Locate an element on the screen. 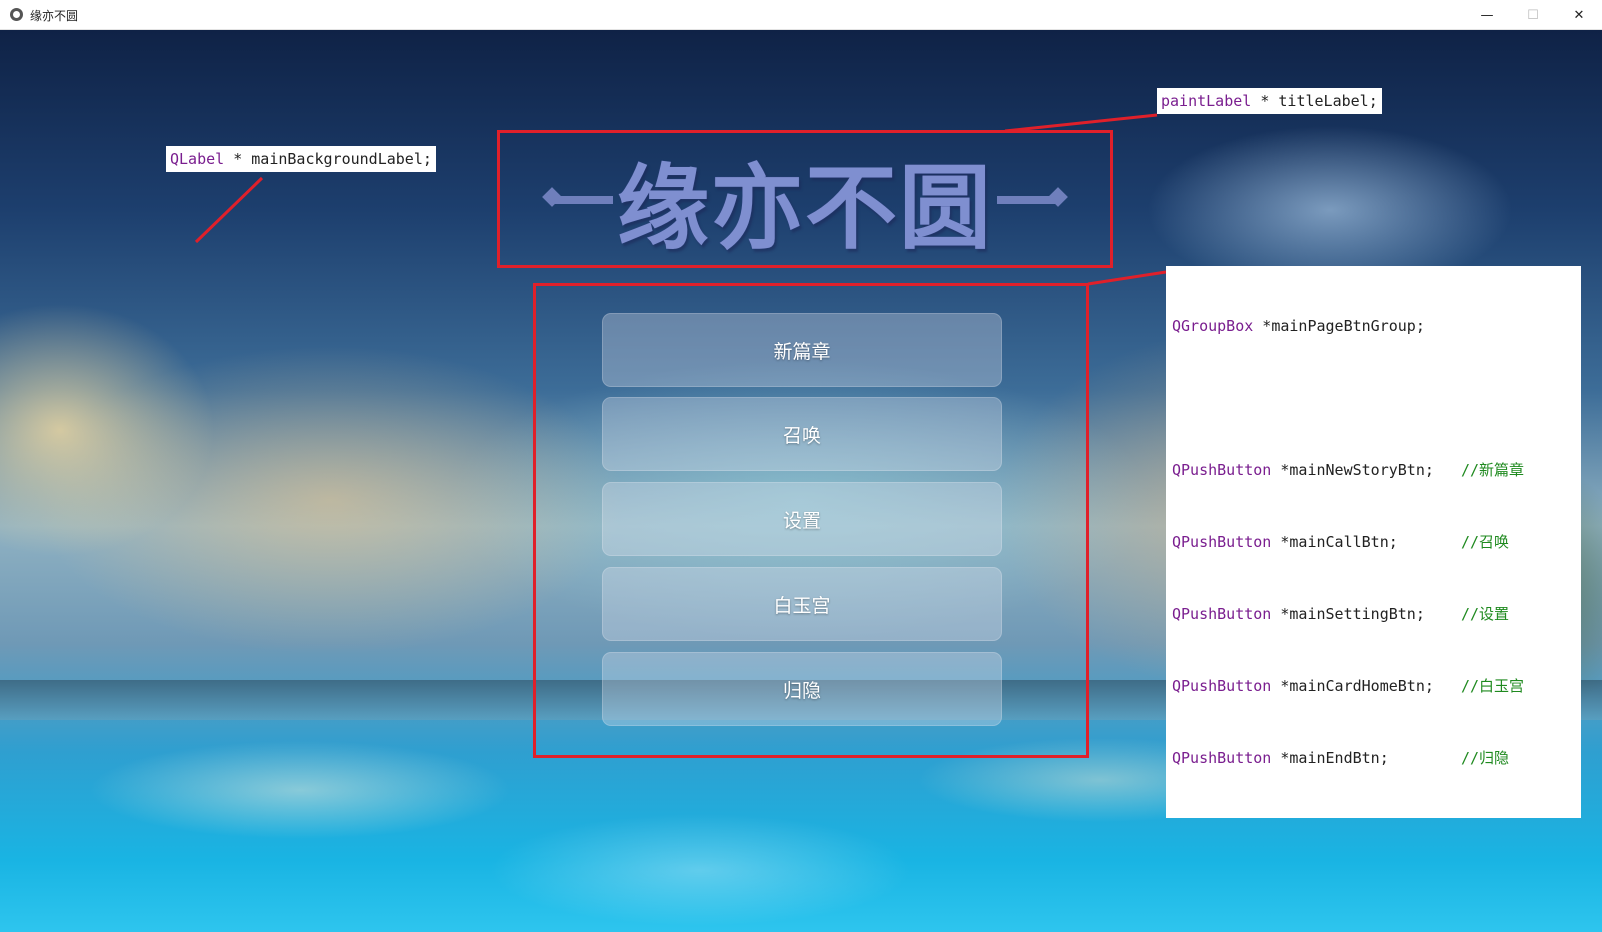  annotation-line: QPushButton *mainSettingBtn; //设置 is located at coordinates (1373, 614).